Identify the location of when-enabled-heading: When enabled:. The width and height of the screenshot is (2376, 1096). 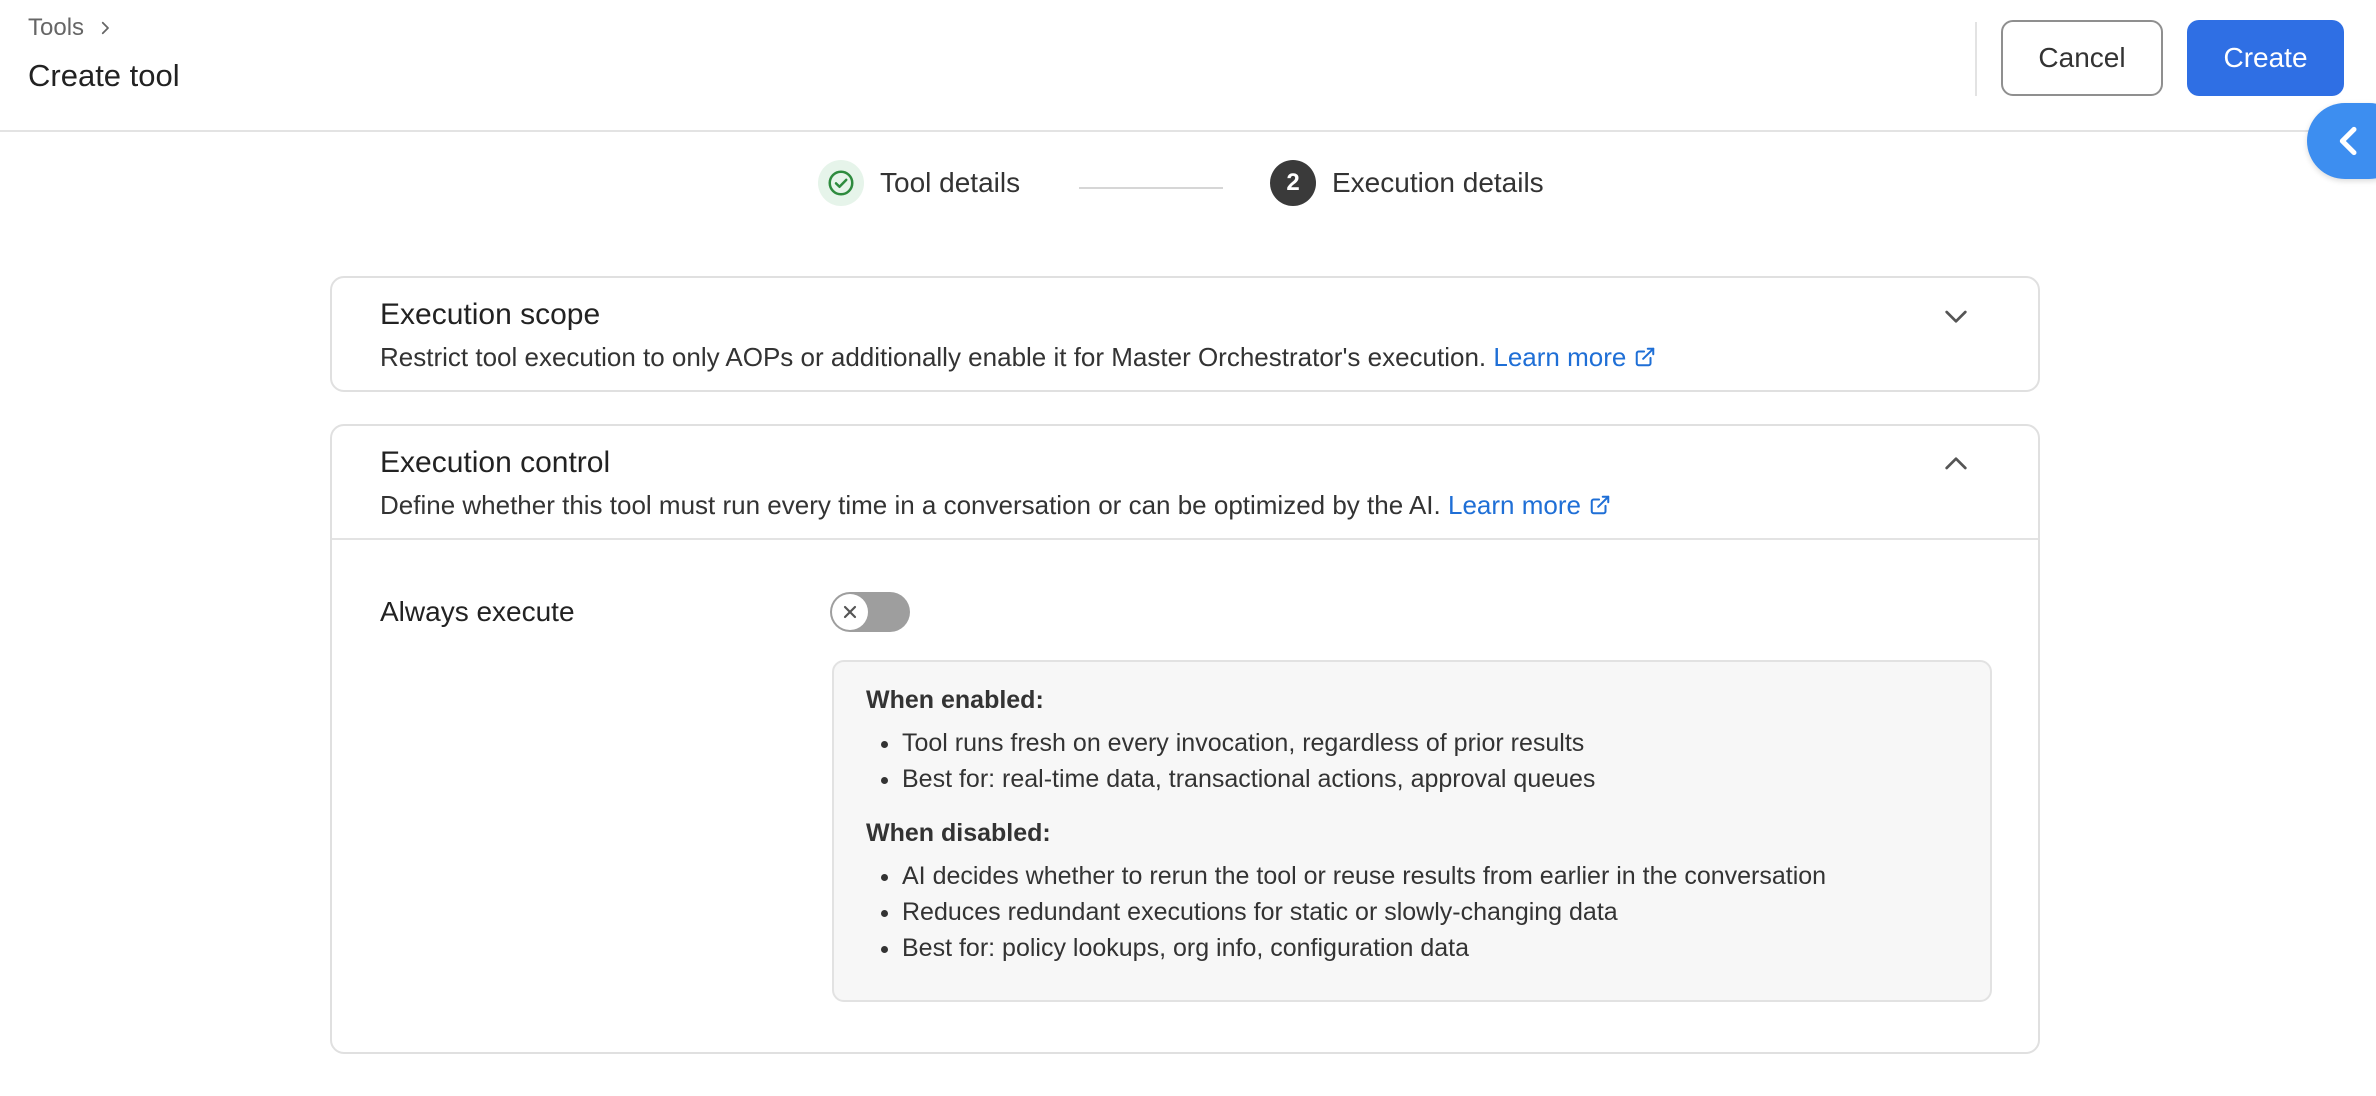
(955, 700).